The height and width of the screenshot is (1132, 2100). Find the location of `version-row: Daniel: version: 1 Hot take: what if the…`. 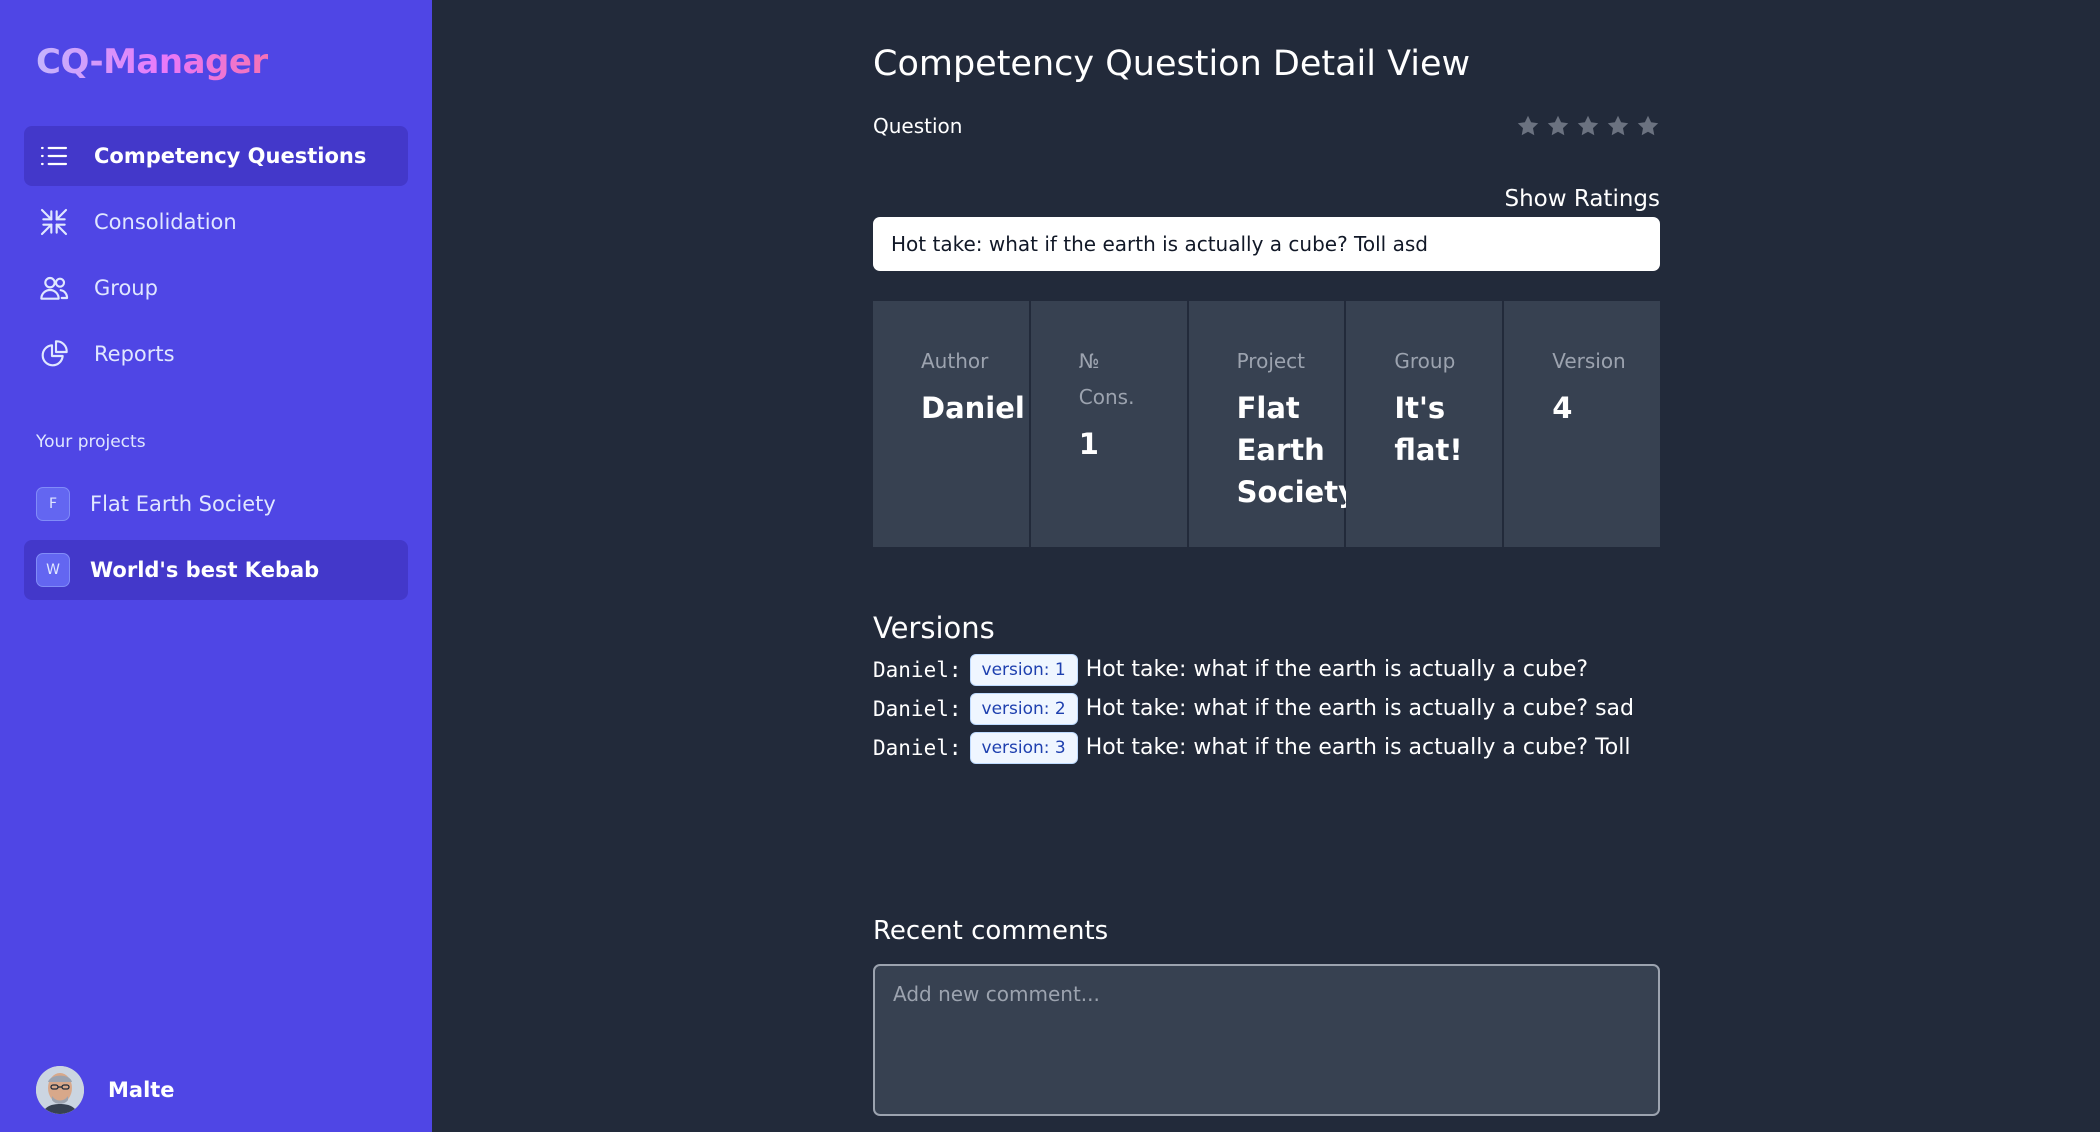

version-row: Daniel: version: 1 Hot take: what if the… is located at coordinates (1253, 669).